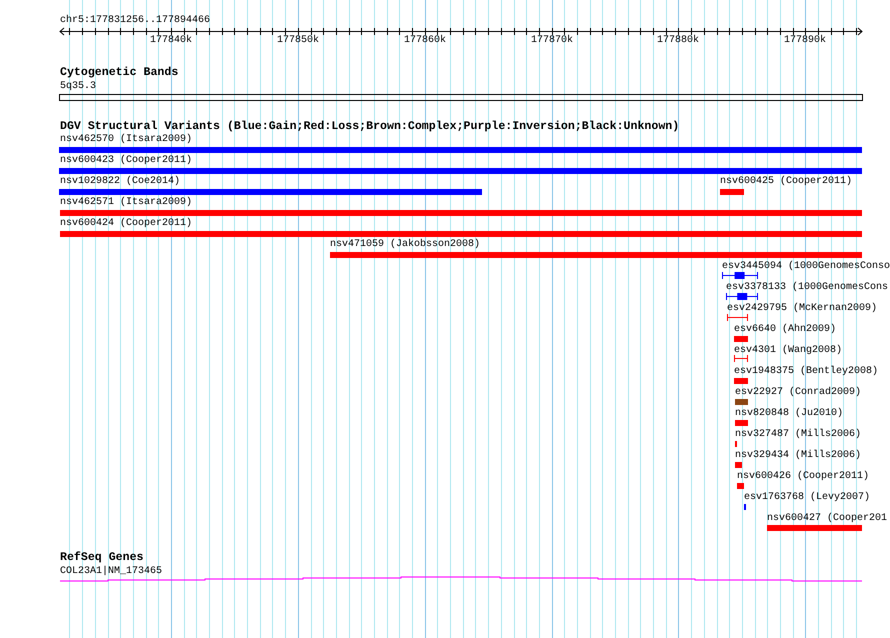  What do you see at coordinates (135, 20) in the screenshot?
I see `ruler-title: chr5:177831256..177894466` at bounding box center [135, 20].